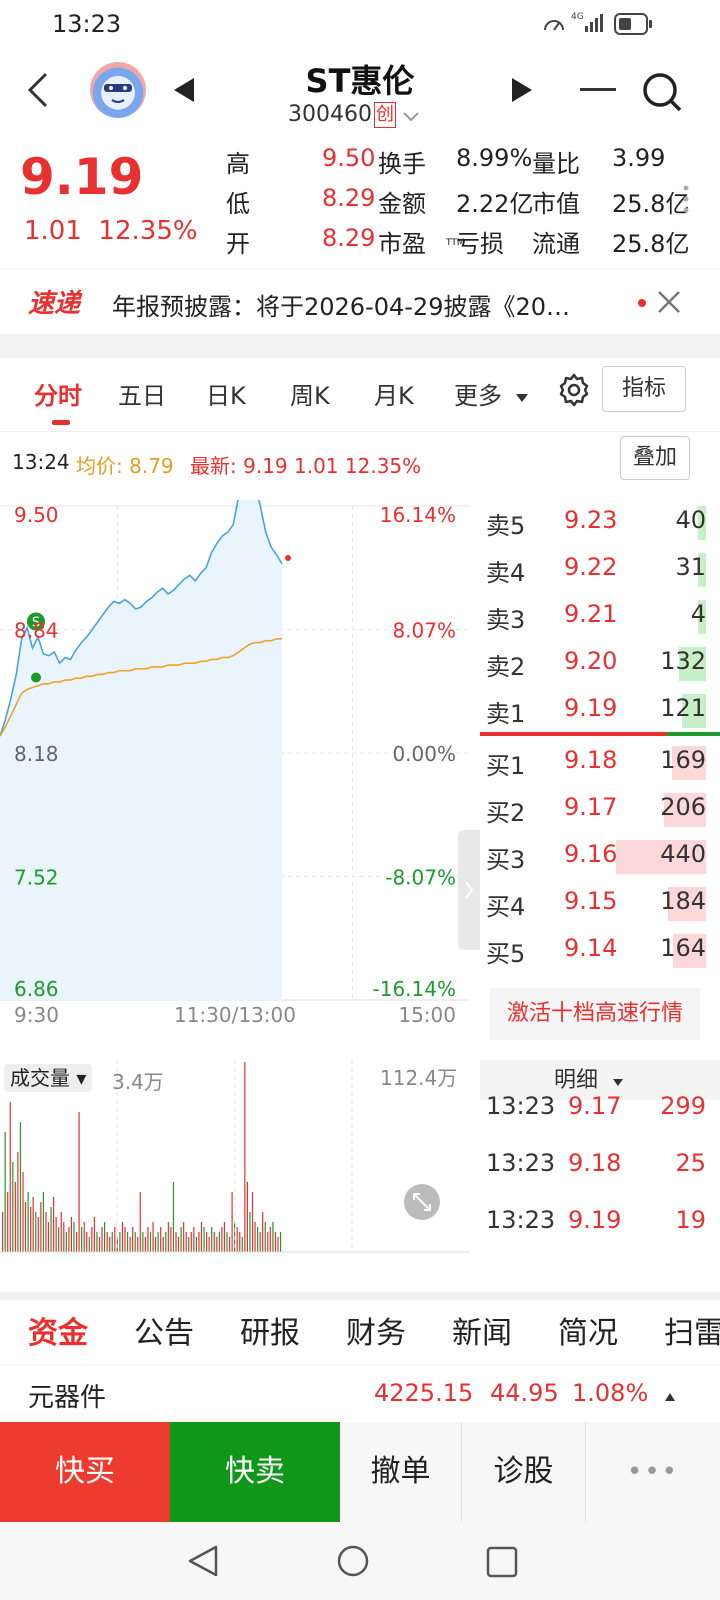 The image size is (720, 1600). What do you see at coordinates (522, 92) in the screenshot?
I see `next-stock-icon` at bounding box center [522, 92].